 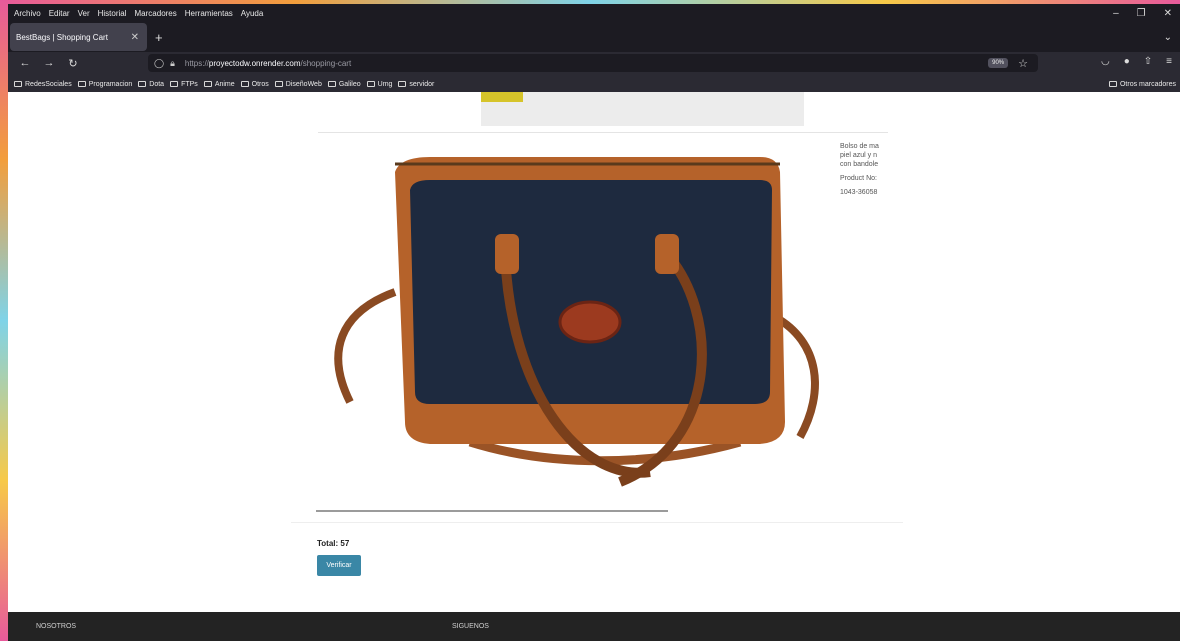 I want to click on horizontal-scrollbar, so click(x=492, y=511).